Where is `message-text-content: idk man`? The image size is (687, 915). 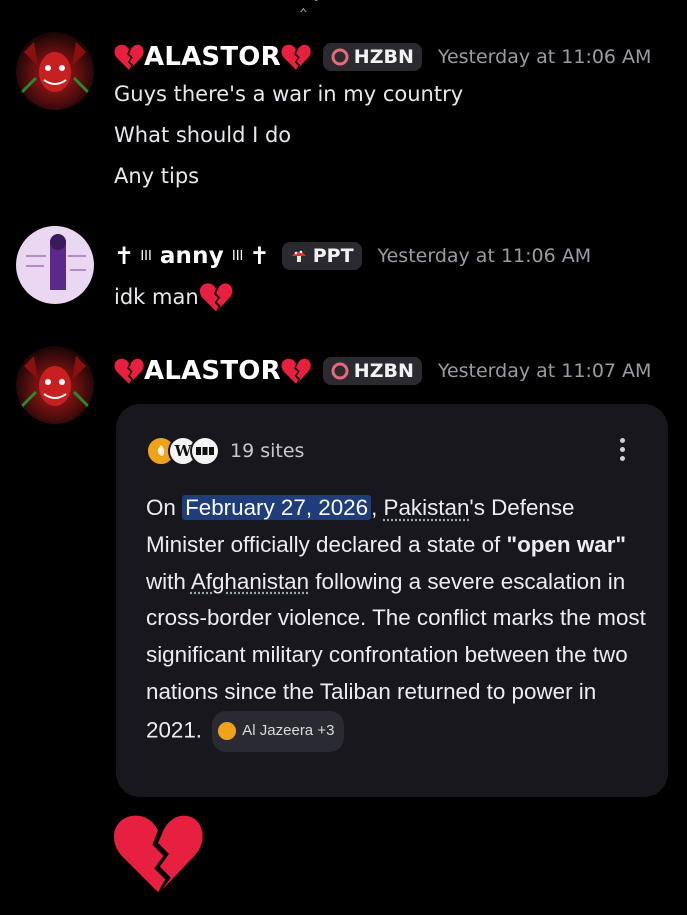 message-text-content: idk man is located at coordinates (156, 297).